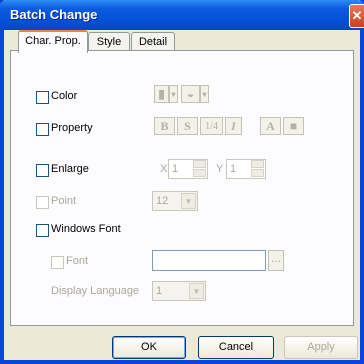 This screenshot has width=364, height=364. I want to click on font-checkbox, so click(57, 262).